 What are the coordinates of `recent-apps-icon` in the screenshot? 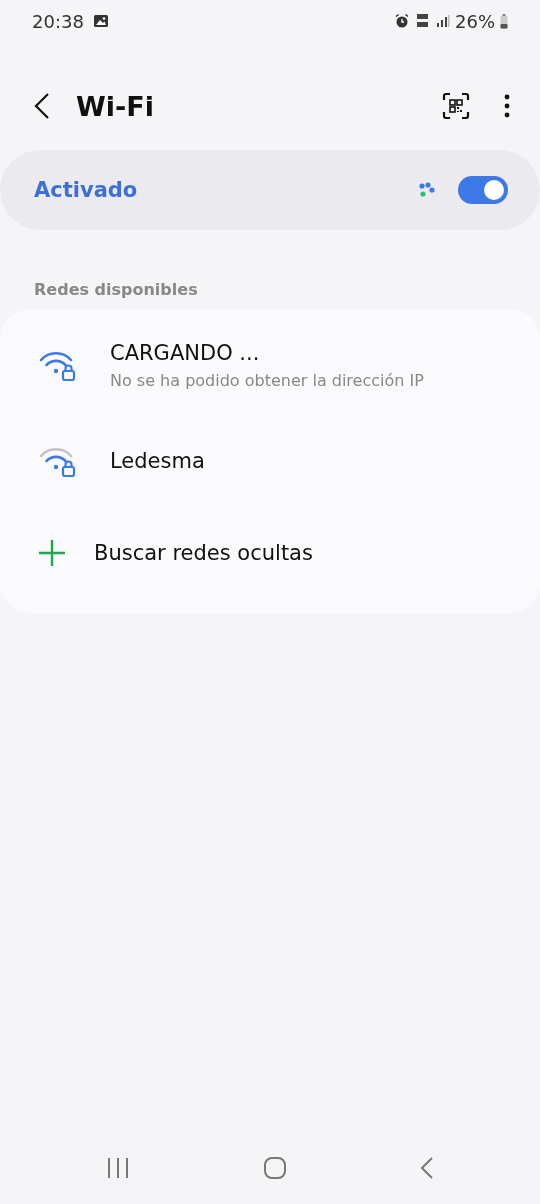 It's located at (118, 1168).